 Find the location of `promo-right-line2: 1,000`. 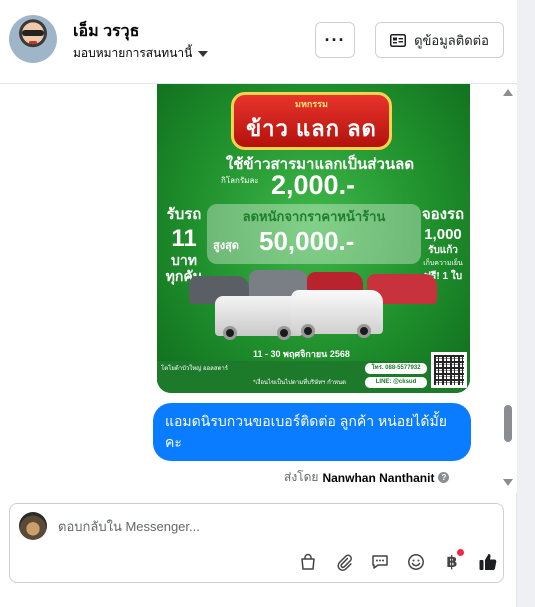

promo-right-line2: 1,000 is located at coordinates (443, 234).